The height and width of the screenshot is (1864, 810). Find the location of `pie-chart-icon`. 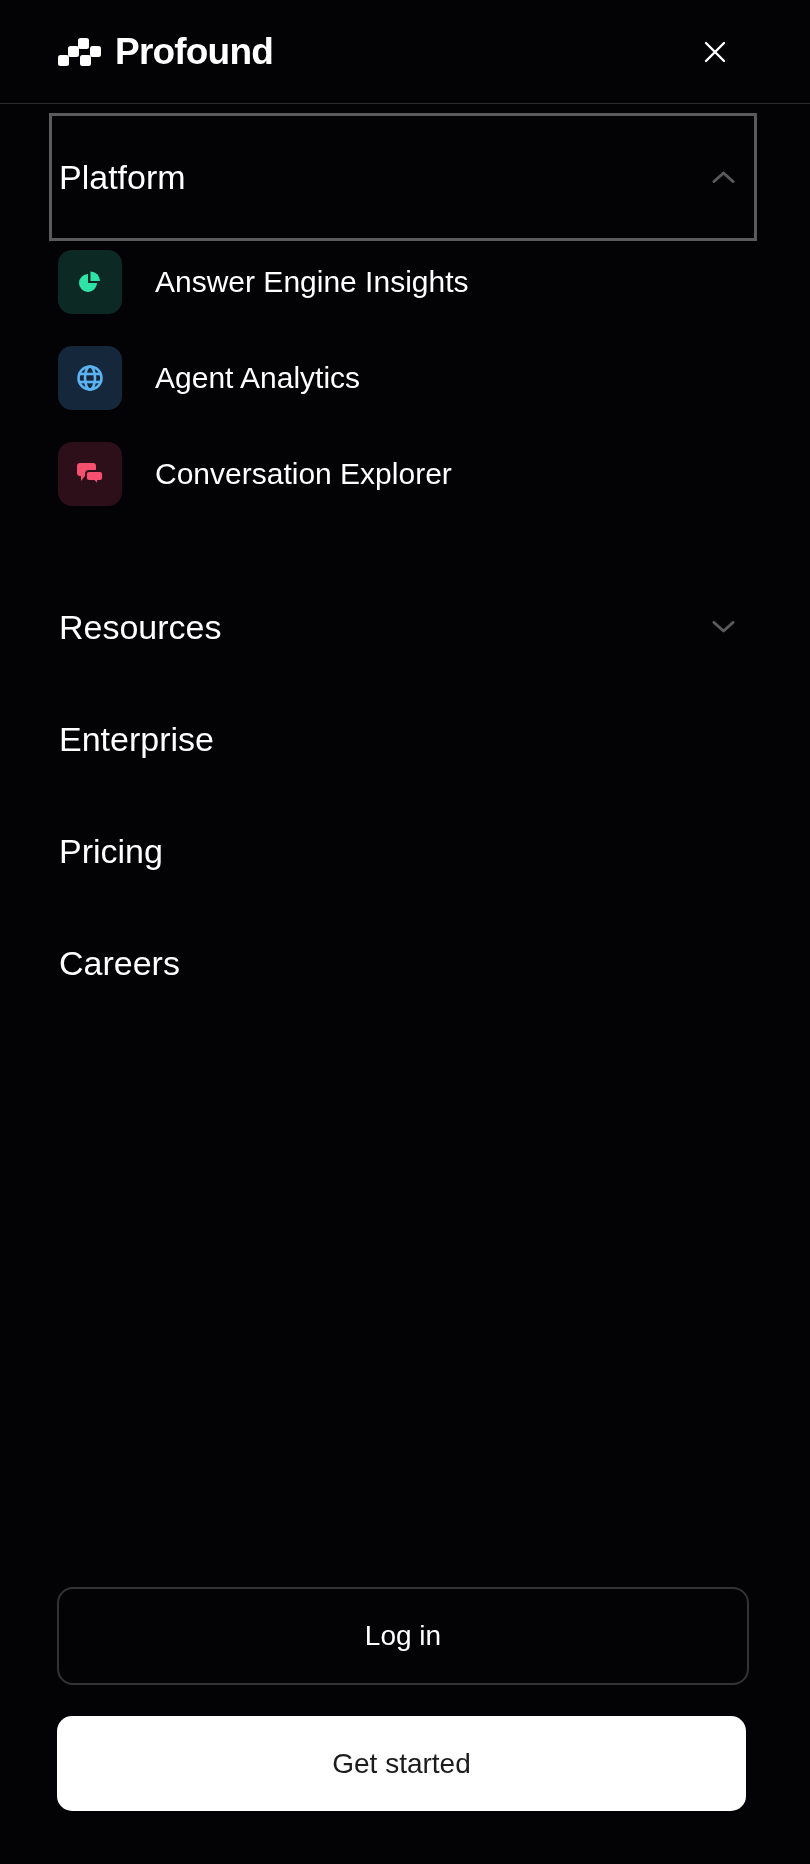

pie-chart-icon is located at coordinates (90, 282).